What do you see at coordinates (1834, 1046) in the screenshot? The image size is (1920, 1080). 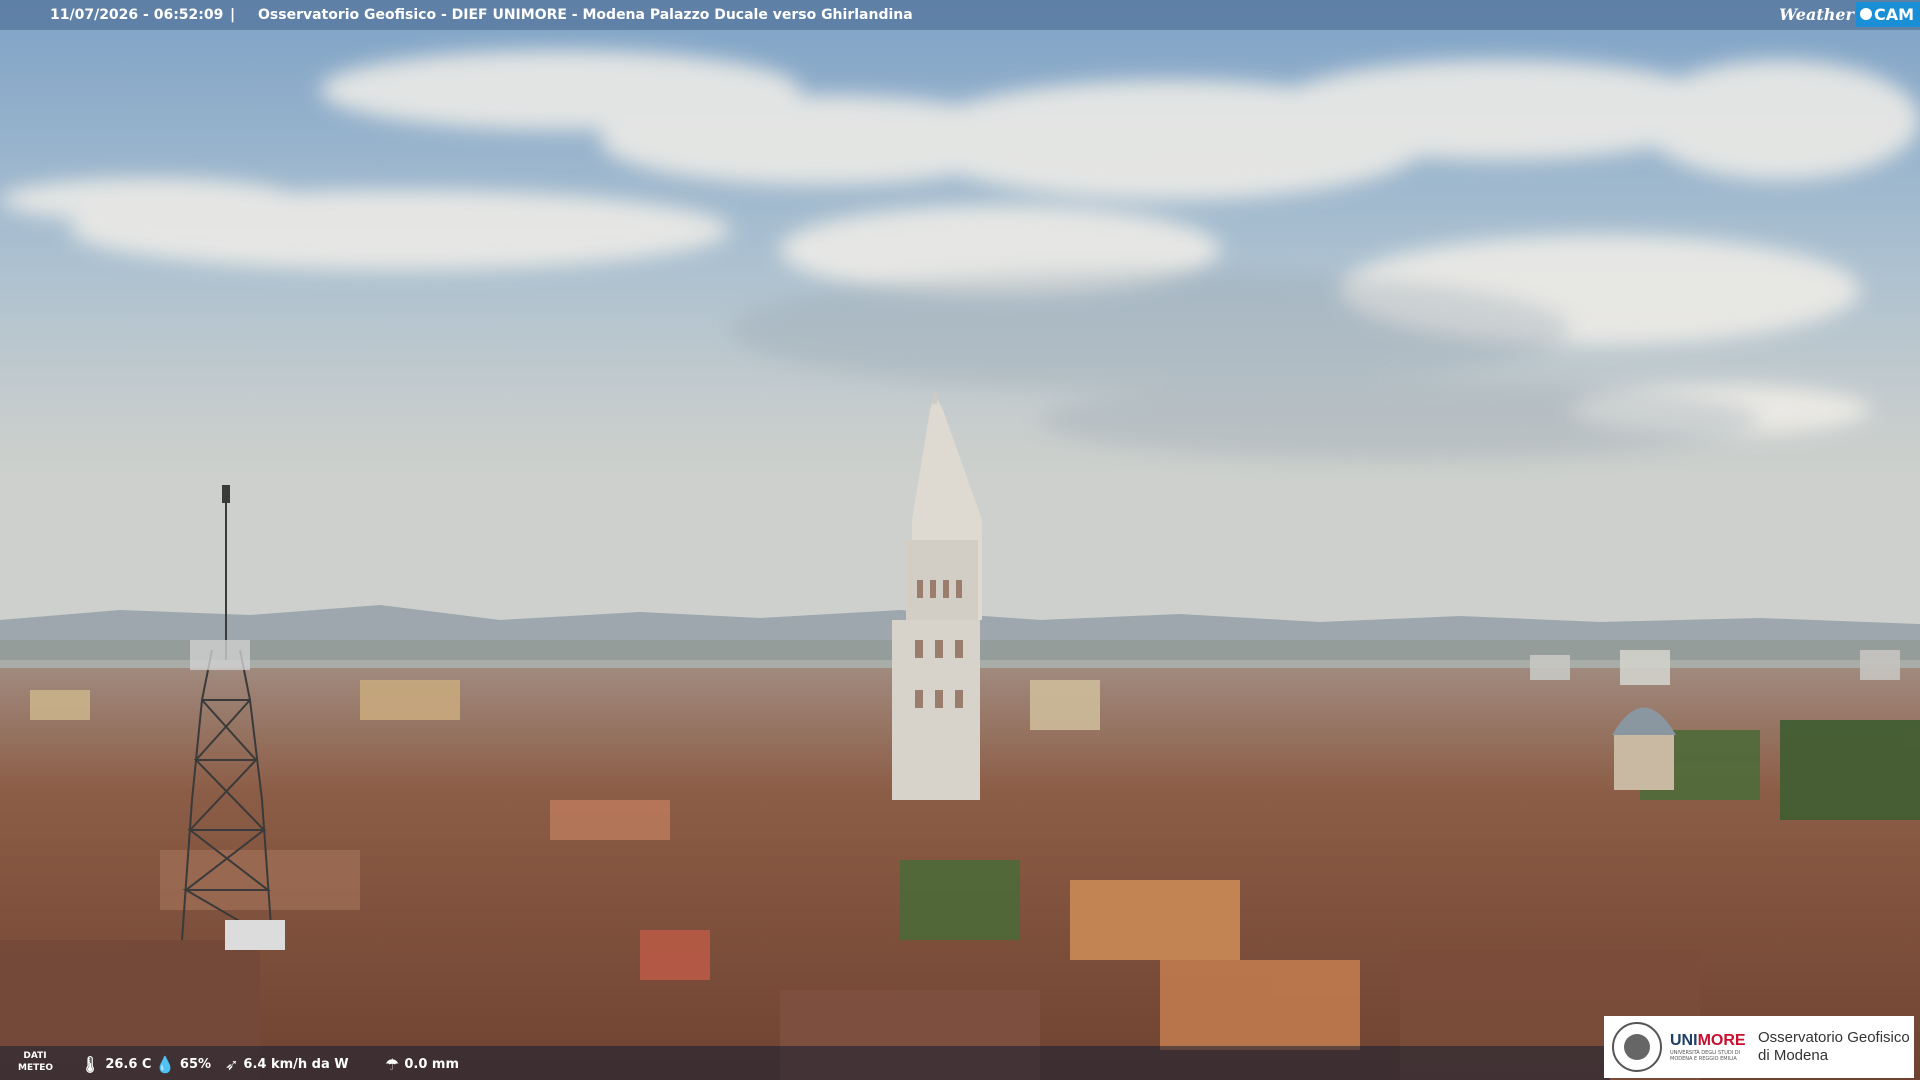 I see `observatory-name: Osservatorio Geofisico di Modena` at bounding box center [1834, 1046].